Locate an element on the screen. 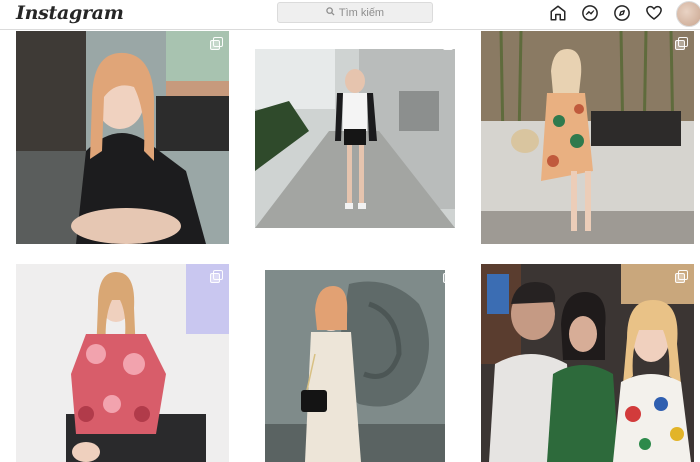 The image size is (700, 462). search-placeholder: Tìm kiếm is located at coordinates (361, 12).